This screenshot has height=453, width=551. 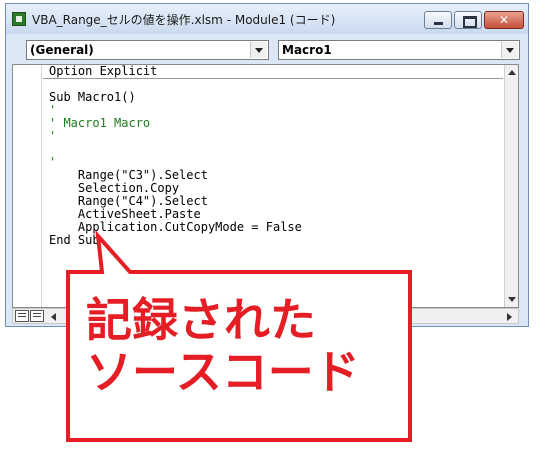 I want to click on callout-text: 記録された ソースコード, so click(x=223, y=346).